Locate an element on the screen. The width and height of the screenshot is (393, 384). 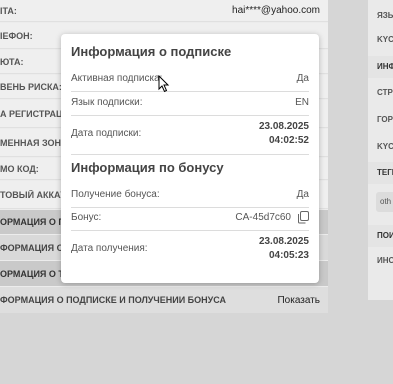
copy-icon is located at coordinates (303, 217).